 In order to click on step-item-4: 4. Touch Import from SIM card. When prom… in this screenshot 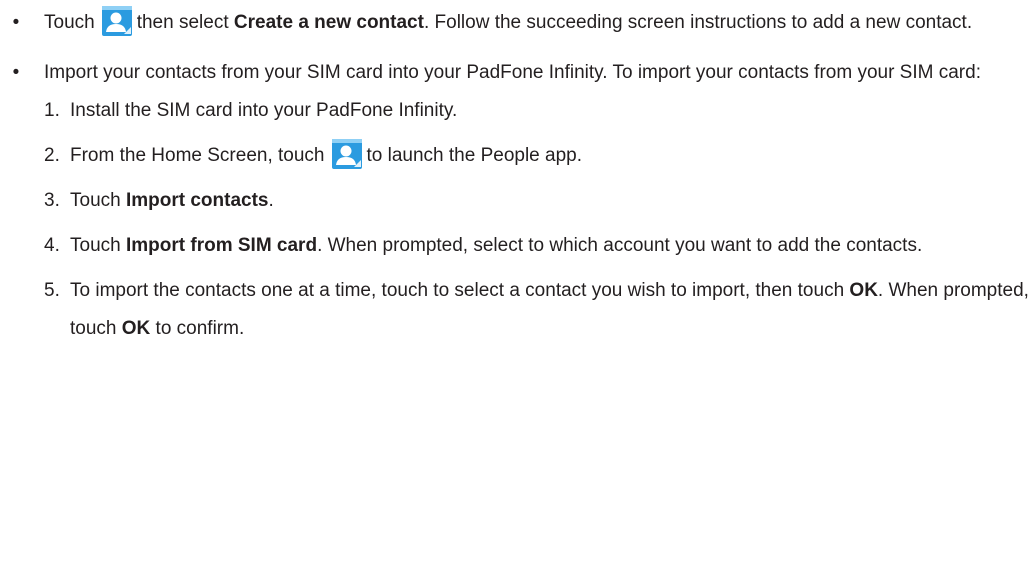, I will do `click(537, 246)`.